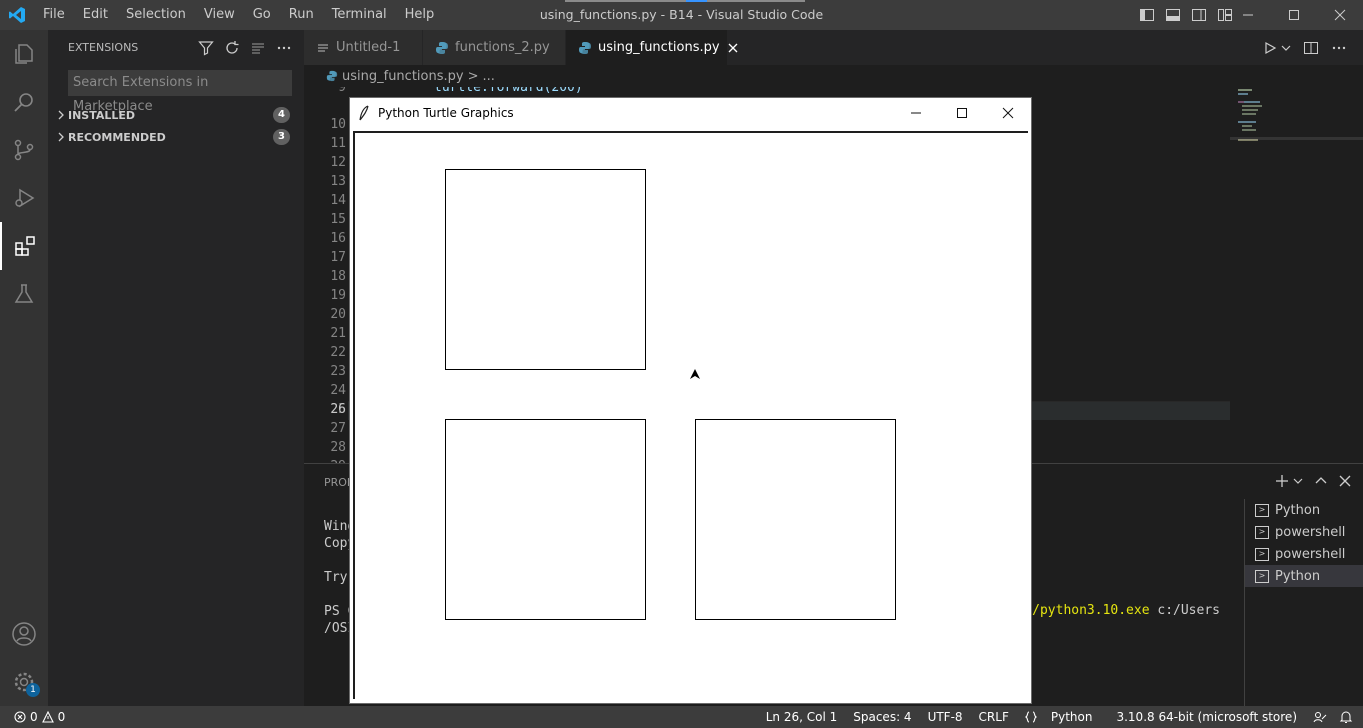  What do you see at coordinates (54, 15) in the screenshot?
I see `menu-file: File` at bounding box center [54, 15].